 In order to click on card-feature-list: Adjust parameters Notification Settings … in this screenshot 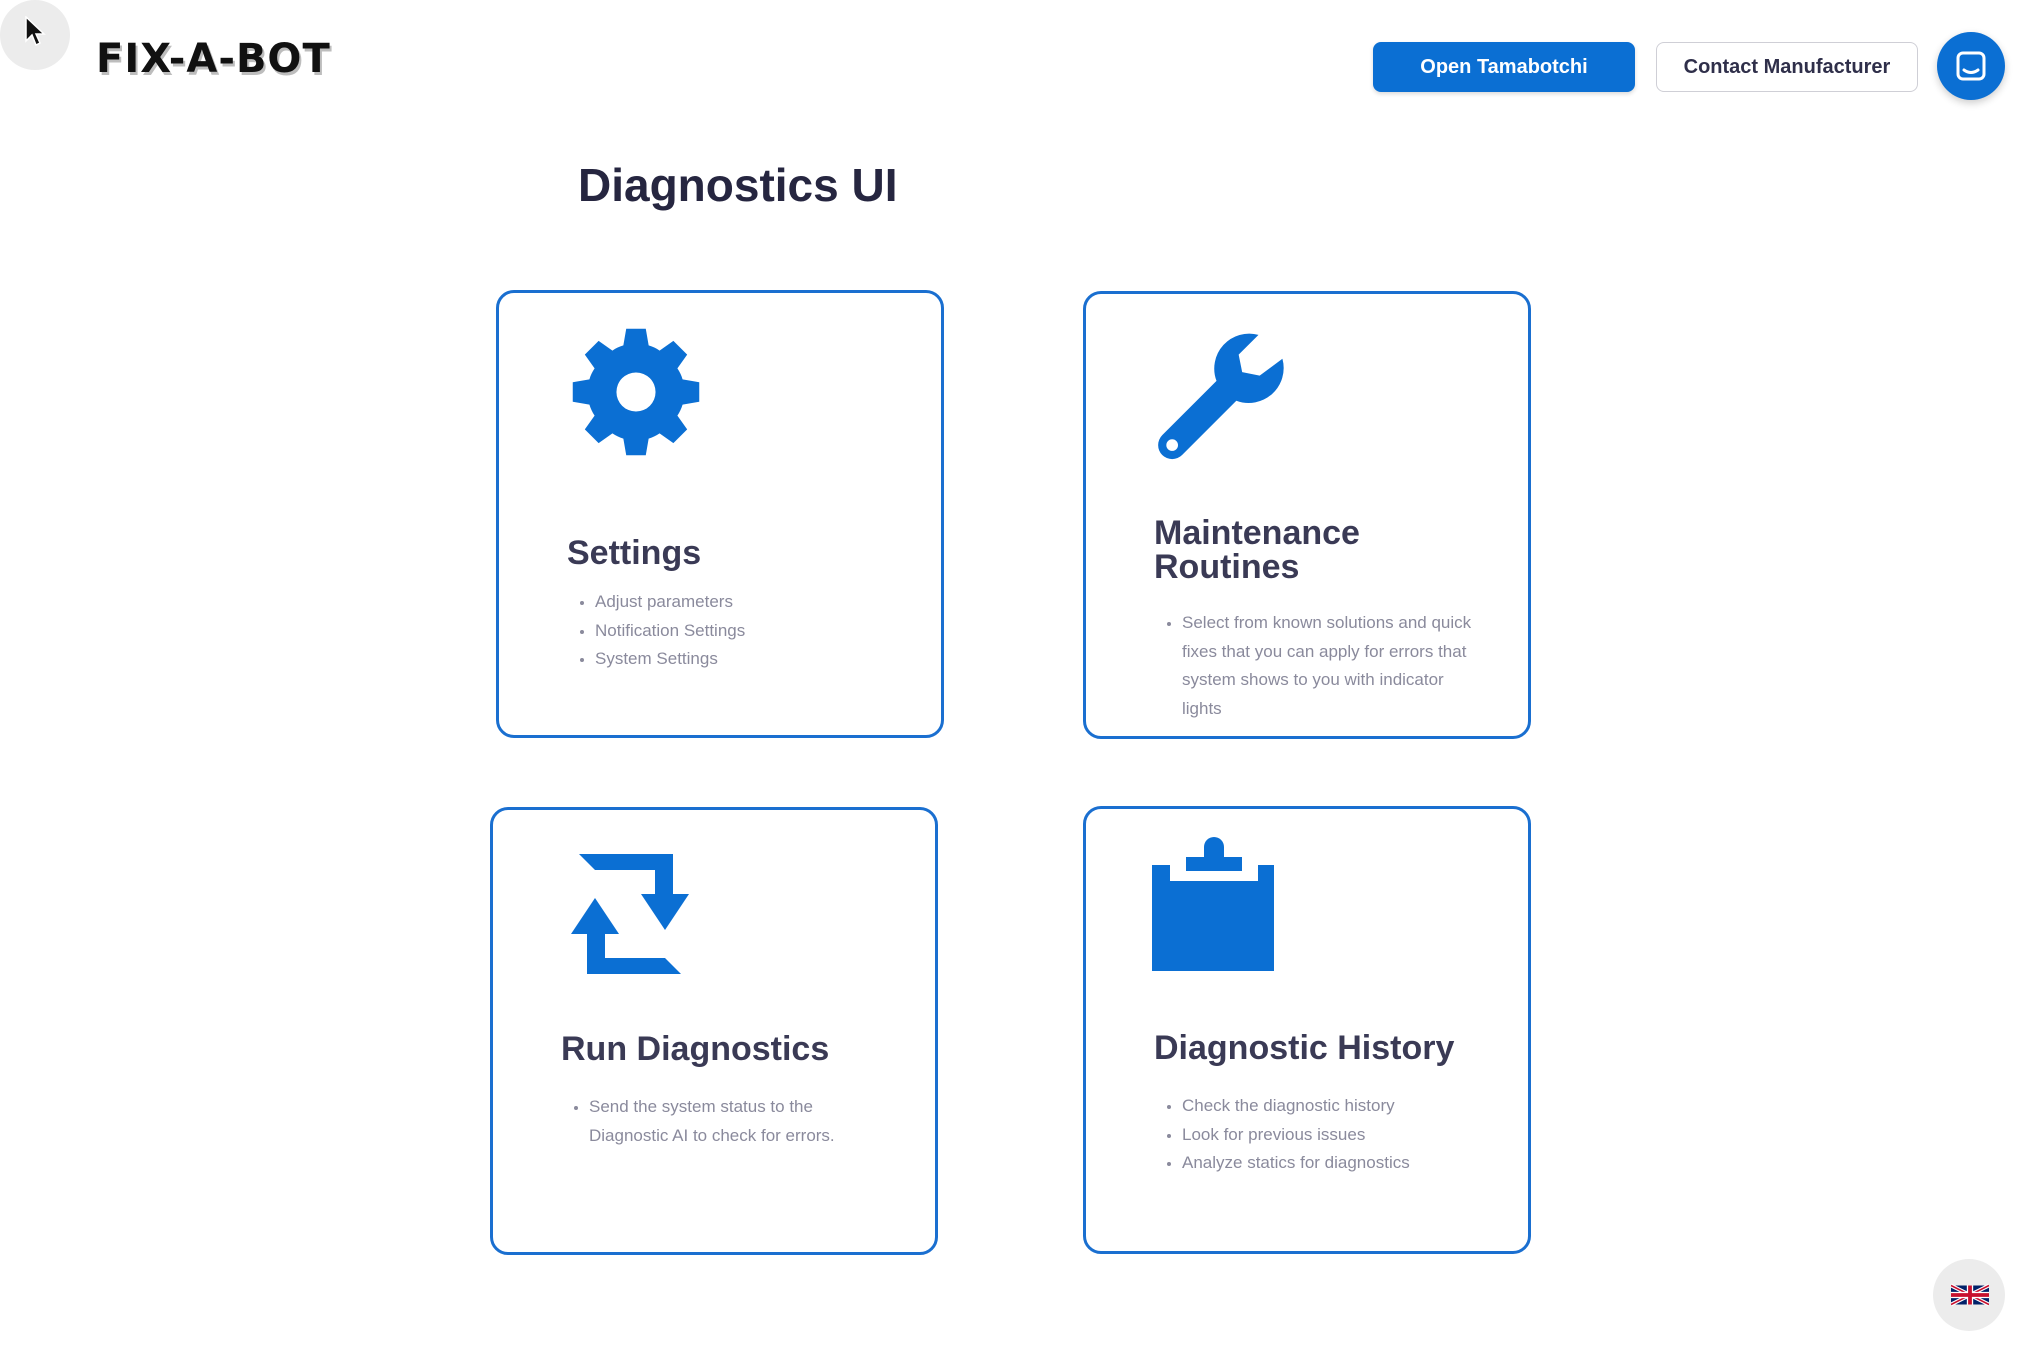, I will do `click(733, 631)`.